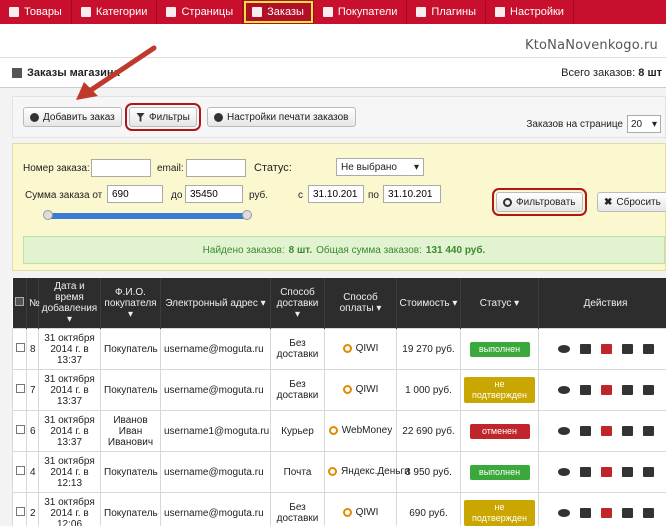 The height and width of the screenshot is (526, 666). Describe the element at coordinates (367, 389) in the screenshot. I see `payment-method: QIWI` at that location.